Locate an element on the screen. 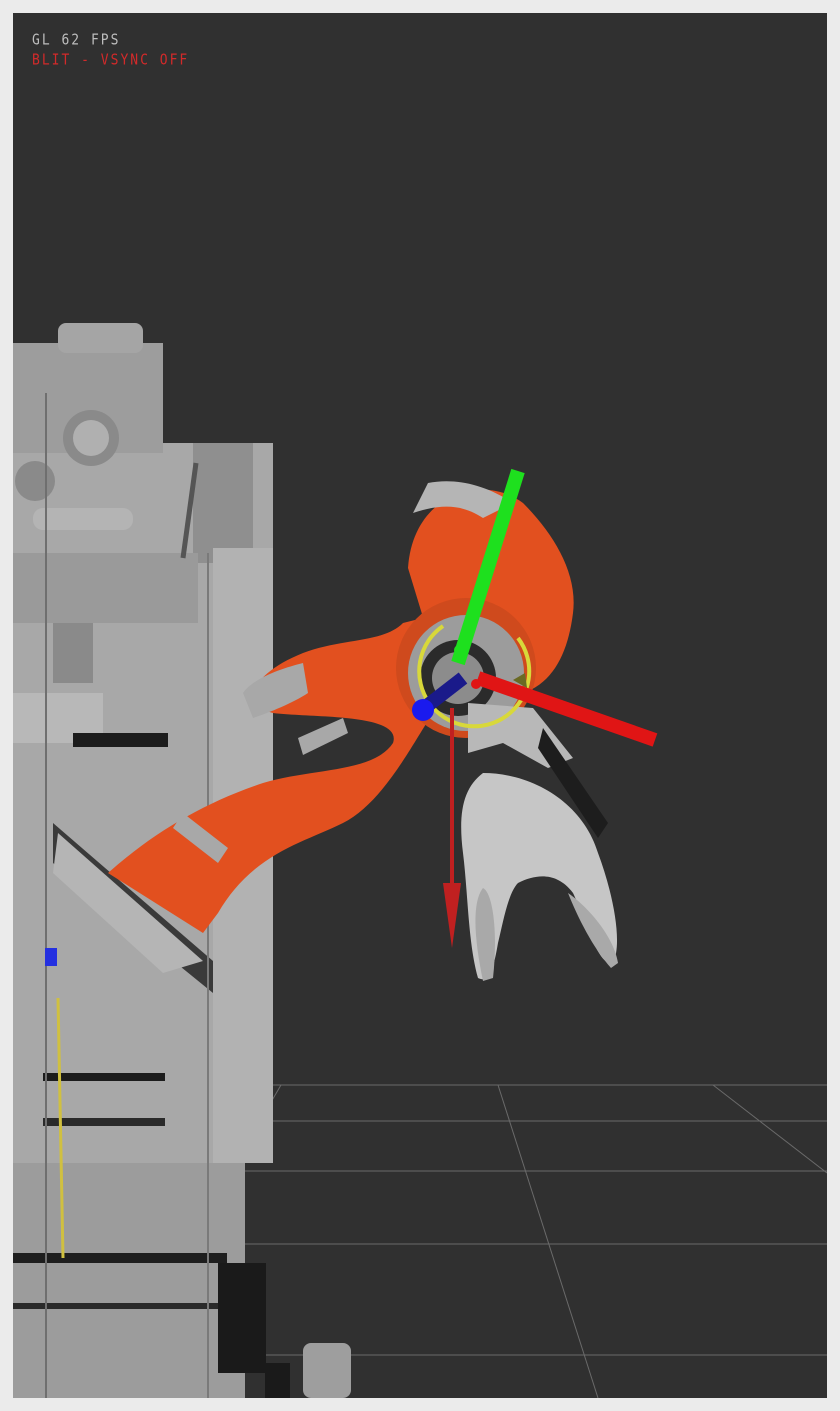  blit-status: BLIT - VSYNC OFF is located at coordinates (111, 61).